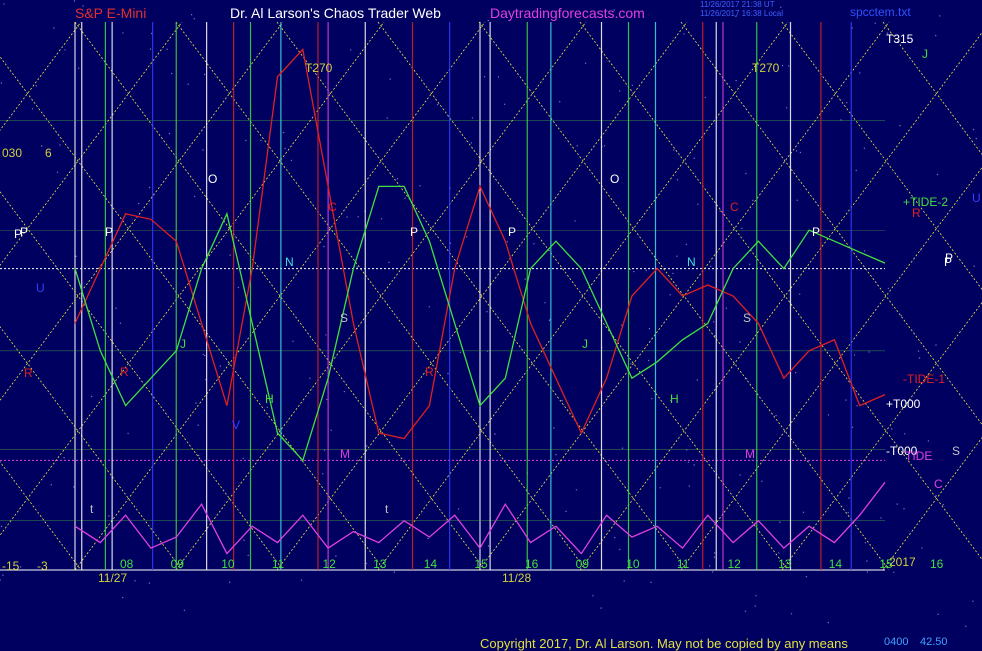 This screenshot has width=982, height=651. What do you see at coordinates (937, 564) in the screenshot?
I see `x-tick-label: 16` at bounding box center [937, 564].